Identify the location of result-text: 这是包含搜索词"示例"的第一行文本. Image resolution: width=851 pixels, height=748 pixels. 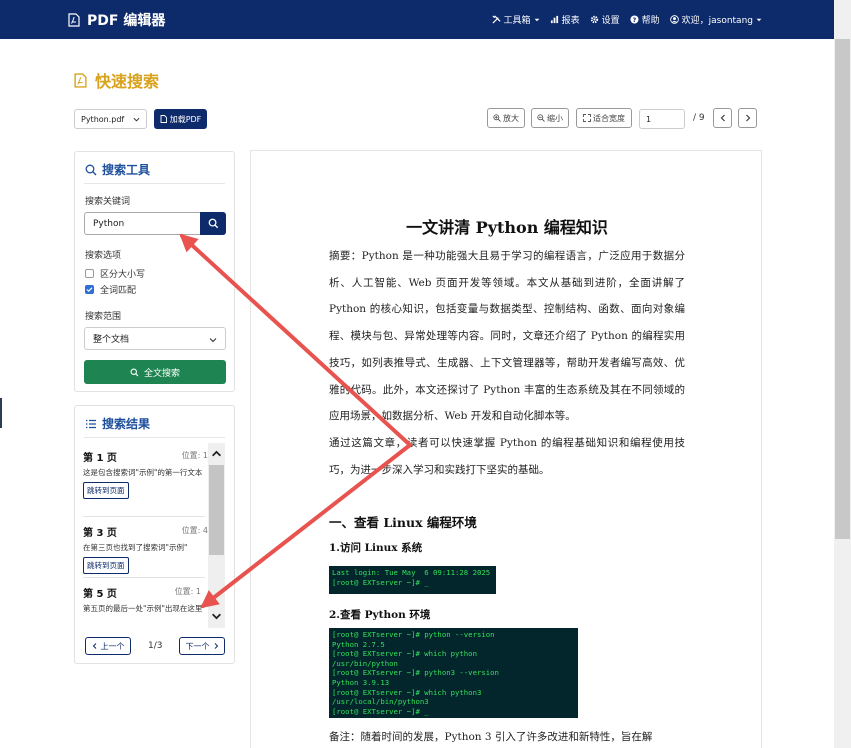
(143, 472).